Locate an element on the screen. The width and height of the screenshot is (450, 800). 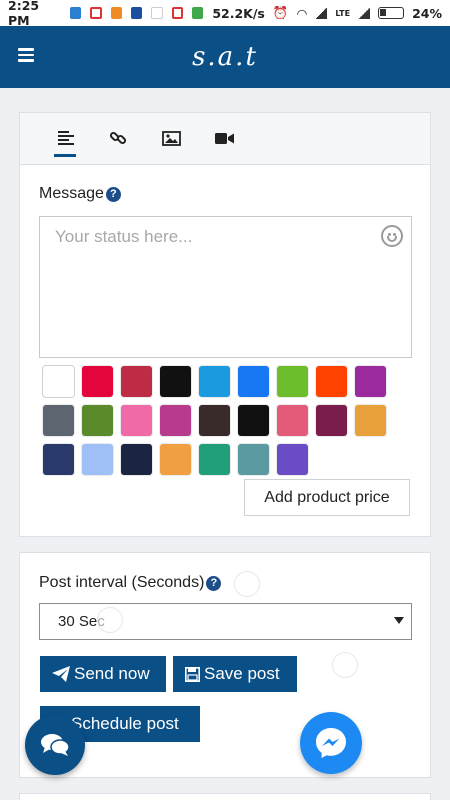
hamburger-icon is located at coordinates (26, 55).